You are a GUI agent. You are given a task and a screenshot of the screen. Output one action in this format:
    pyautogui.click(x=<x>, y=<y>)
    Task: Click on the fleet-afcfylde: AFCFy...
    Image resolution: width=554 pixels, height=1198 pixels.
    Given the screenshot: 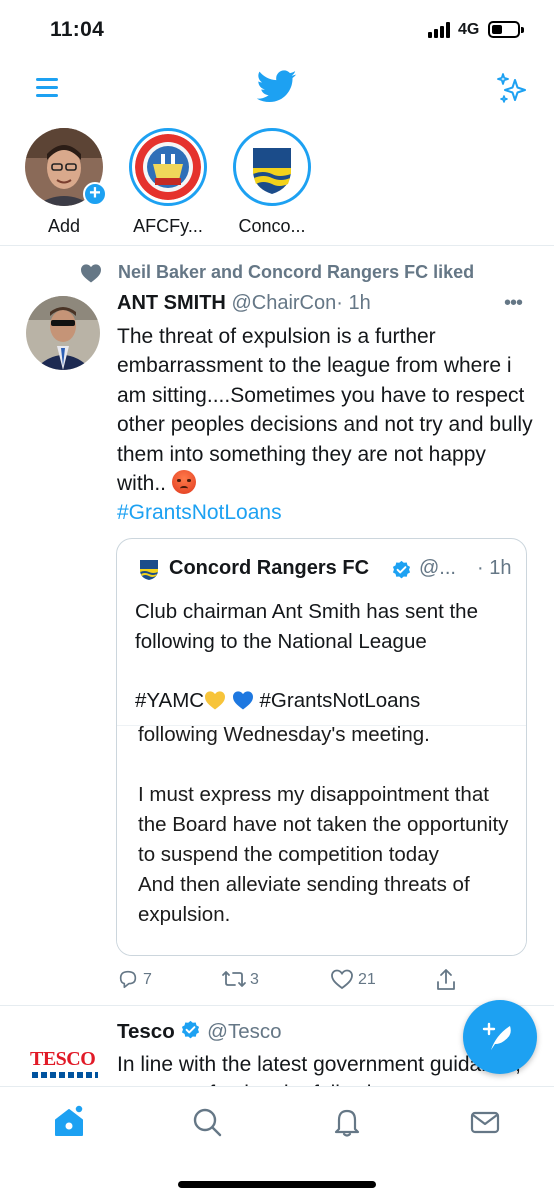 What is the action you would take?
    pyautogui.click(x=168, y=182)
    